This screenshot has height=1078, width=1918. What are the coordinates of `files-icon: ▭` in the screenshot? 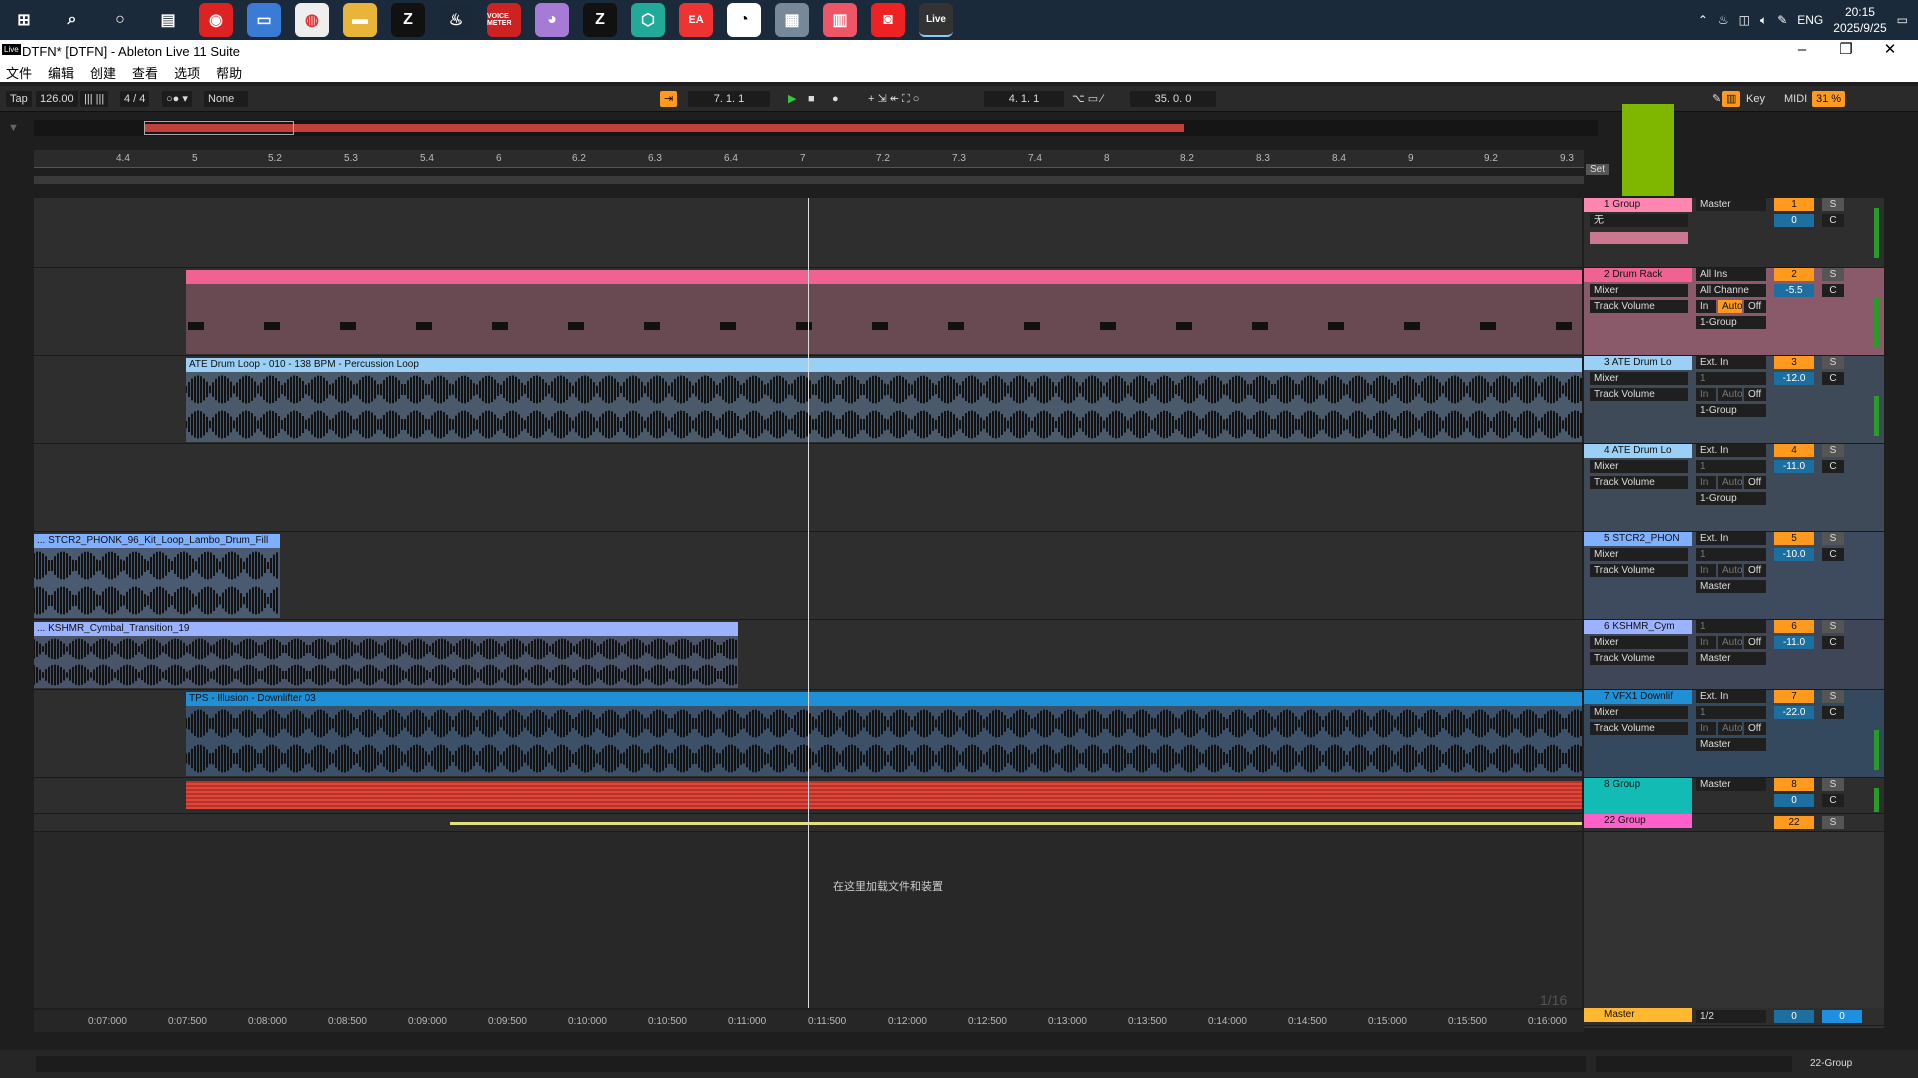 It's located at (264, 20).